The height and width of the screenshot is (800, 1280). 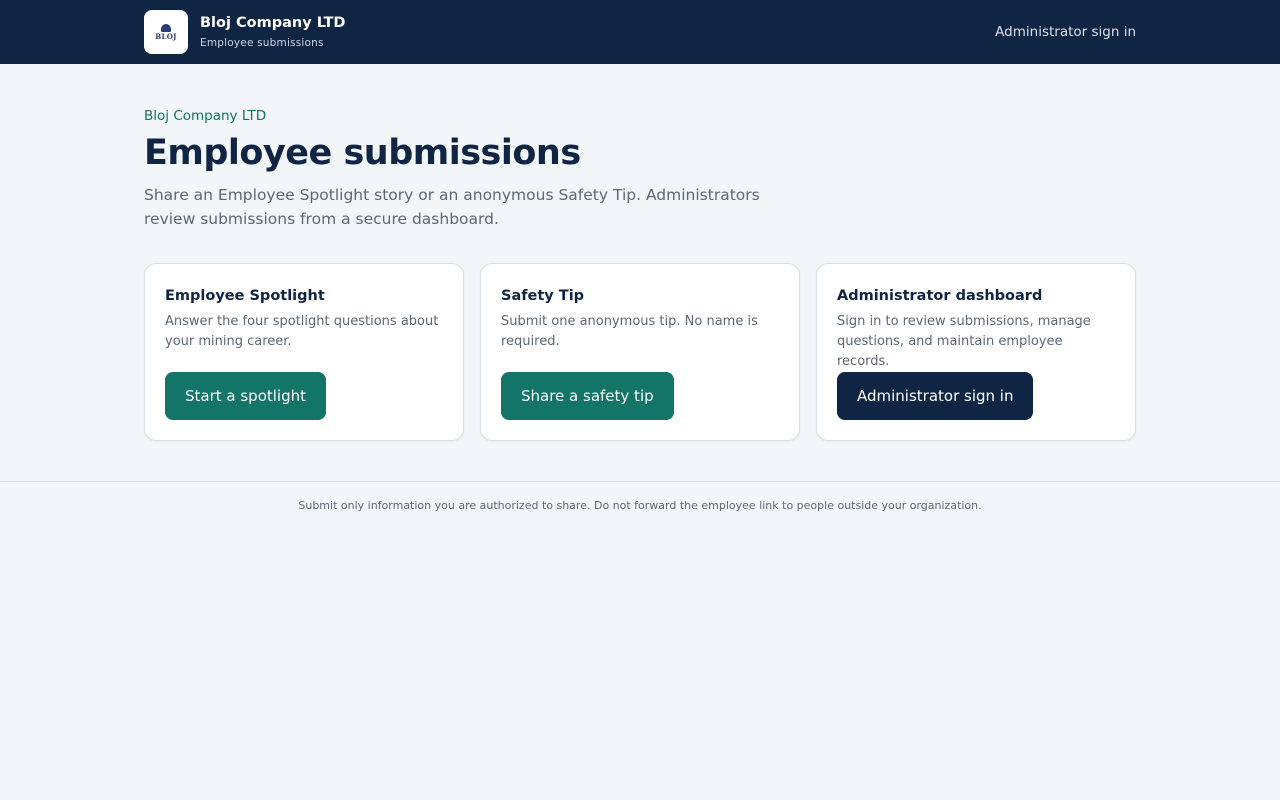 I want to click on start-spotlight-button: Start a spotlight, so click(x=246, y=396).